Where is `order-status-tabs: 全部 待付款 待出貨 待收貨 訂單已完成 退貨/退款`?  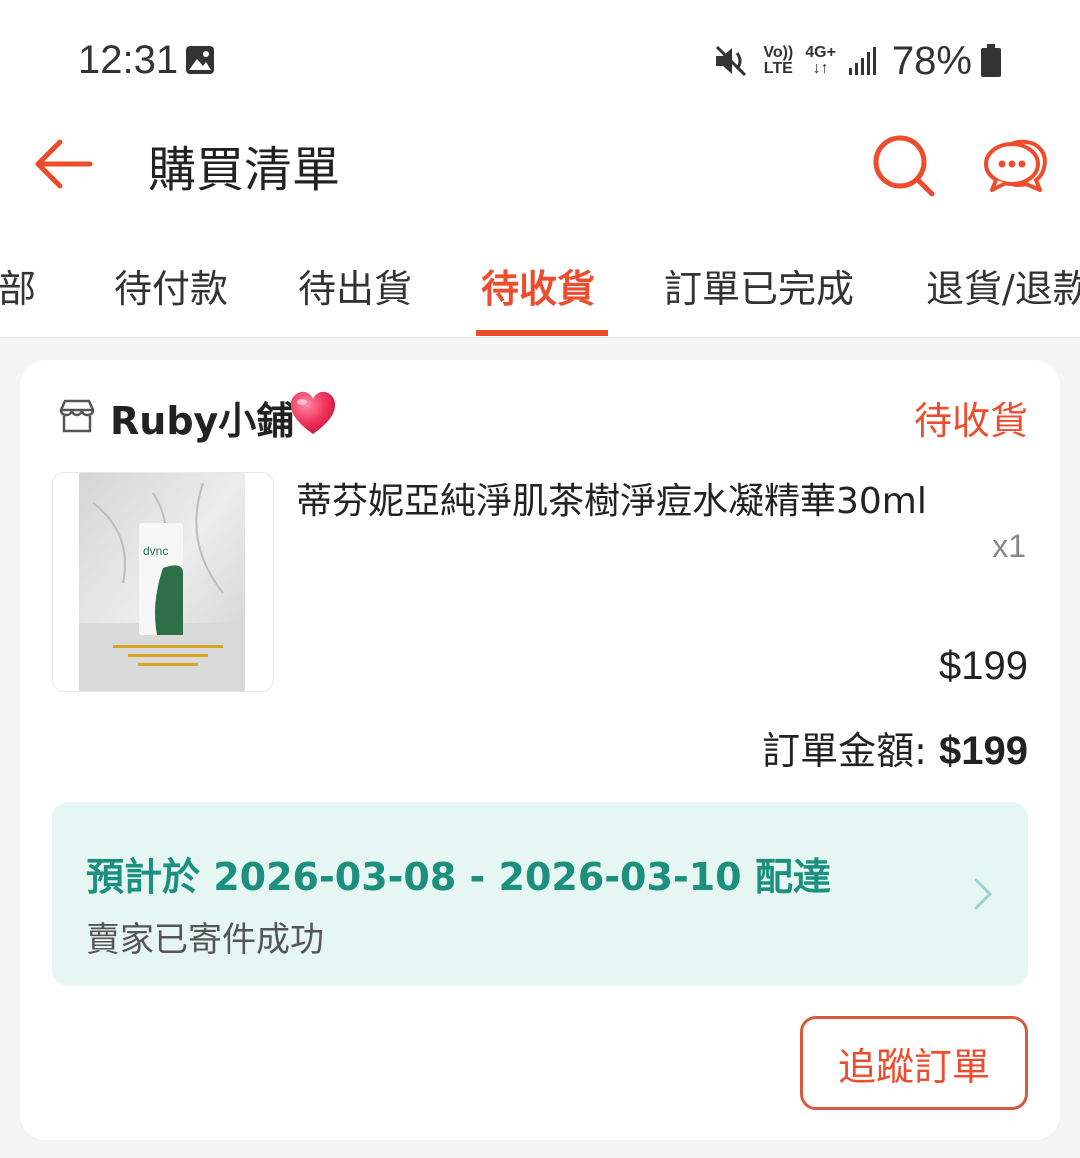 order-status-tabs: 全部 待付款 待出貨 待收貨 訂單已完成 退貨/退款 is located at coordinates (540, 279).